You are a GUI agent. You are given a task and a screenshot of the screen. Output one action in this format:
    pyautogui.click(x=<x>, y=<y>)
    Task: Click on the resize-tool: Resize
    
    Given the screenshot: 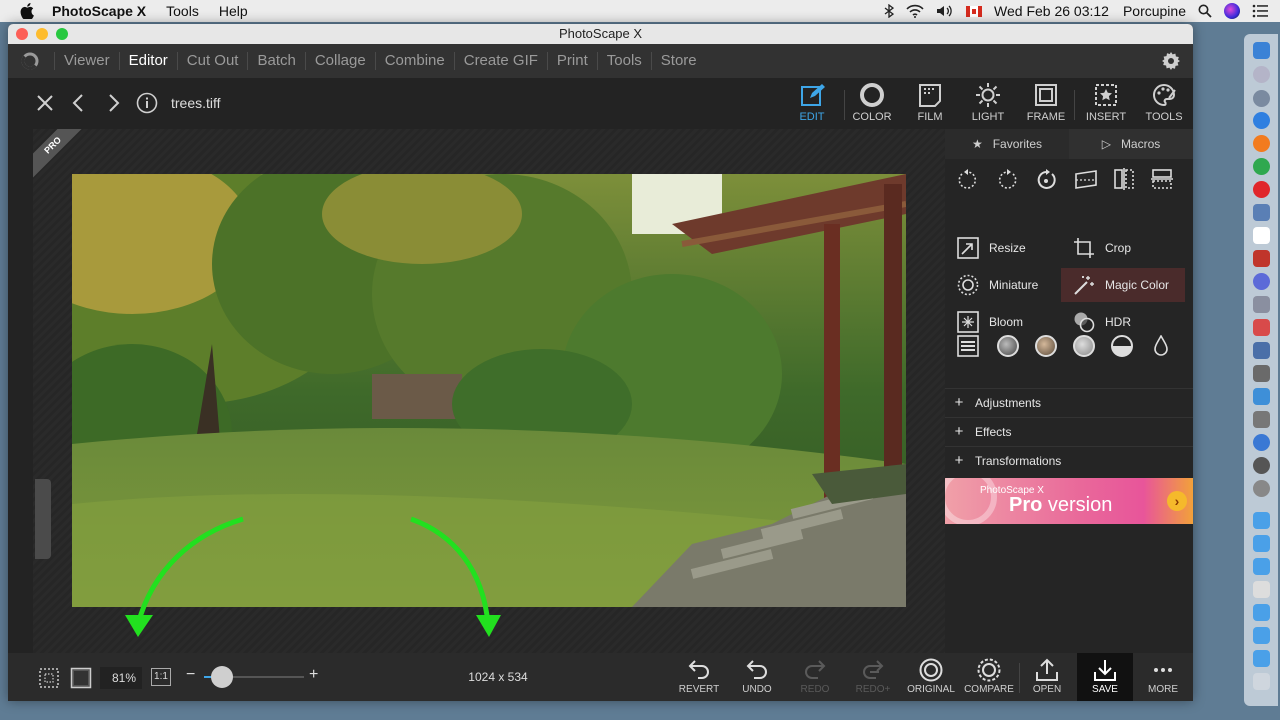 What is the action you would take?
    pyautogui.click(x=1004, y=248)
    